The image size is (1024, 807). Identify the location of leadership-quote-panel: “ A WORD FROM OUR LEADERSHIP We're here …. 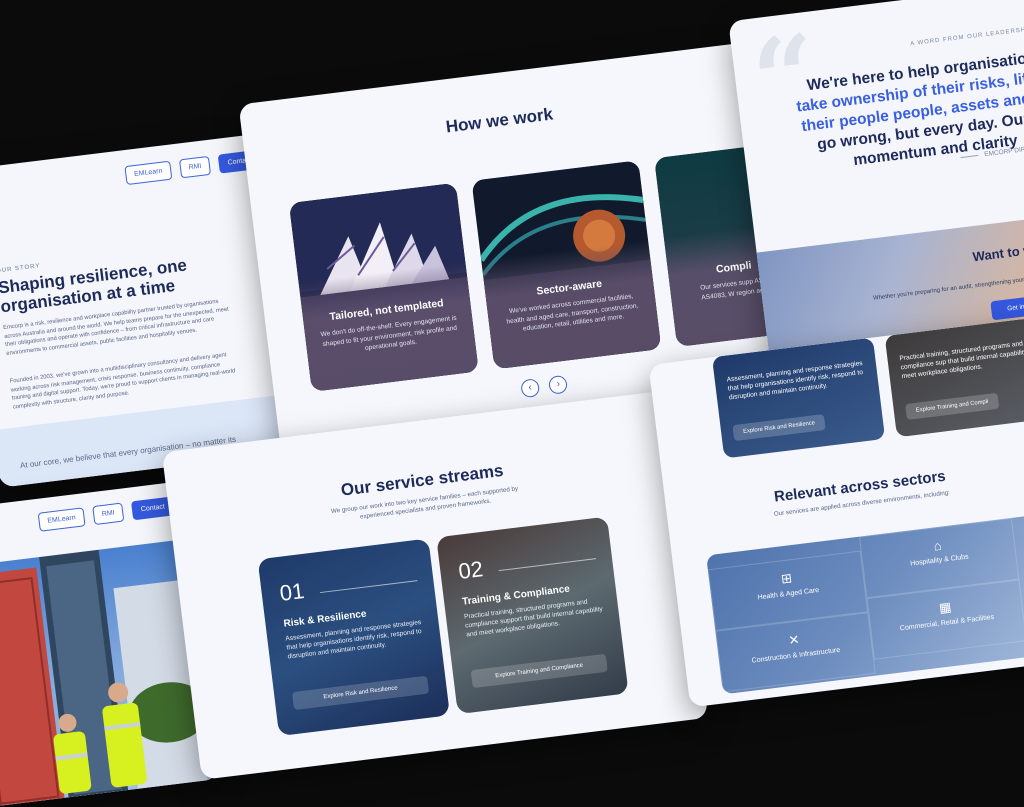
(876, 182).